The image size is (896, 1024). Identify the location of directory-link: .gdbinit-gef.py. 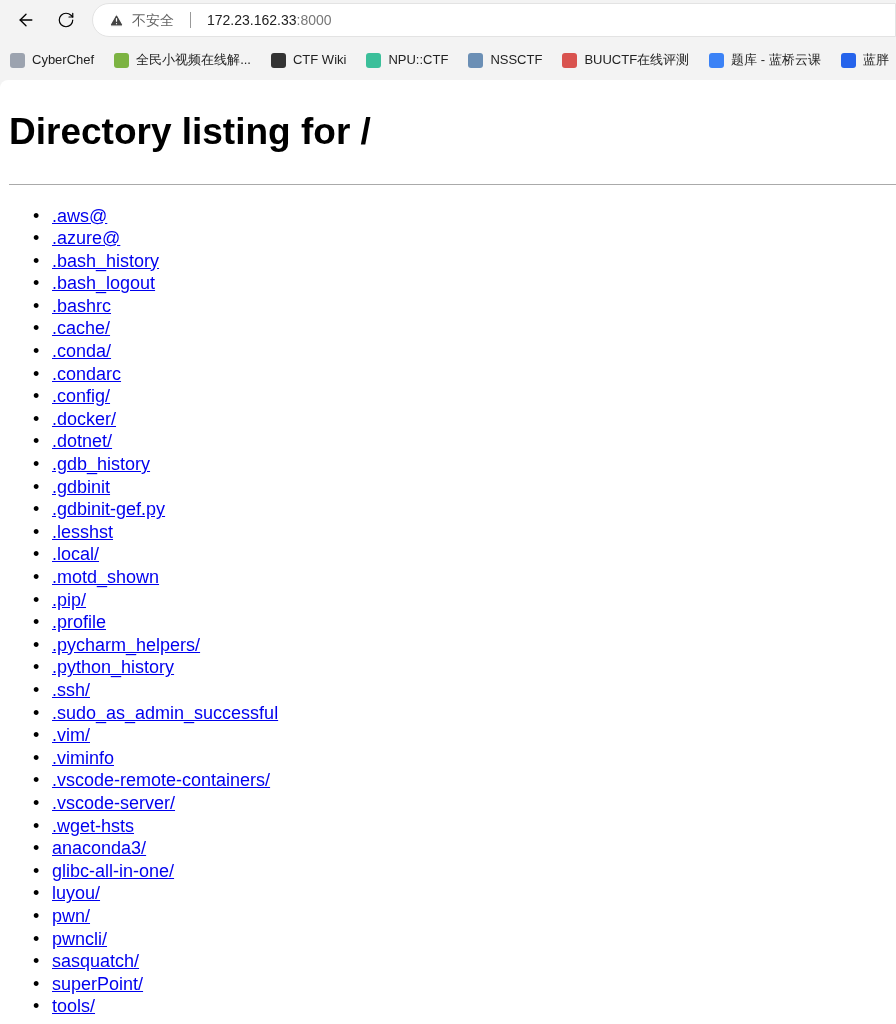
(109, 509).